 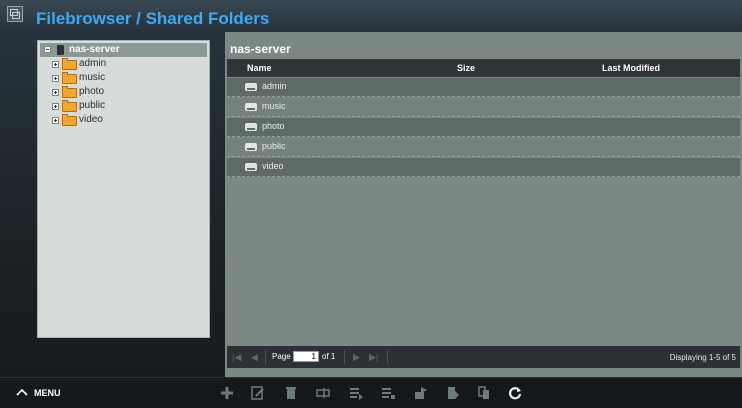 I want to click on table-row: admin, so click(x=483, y=87).